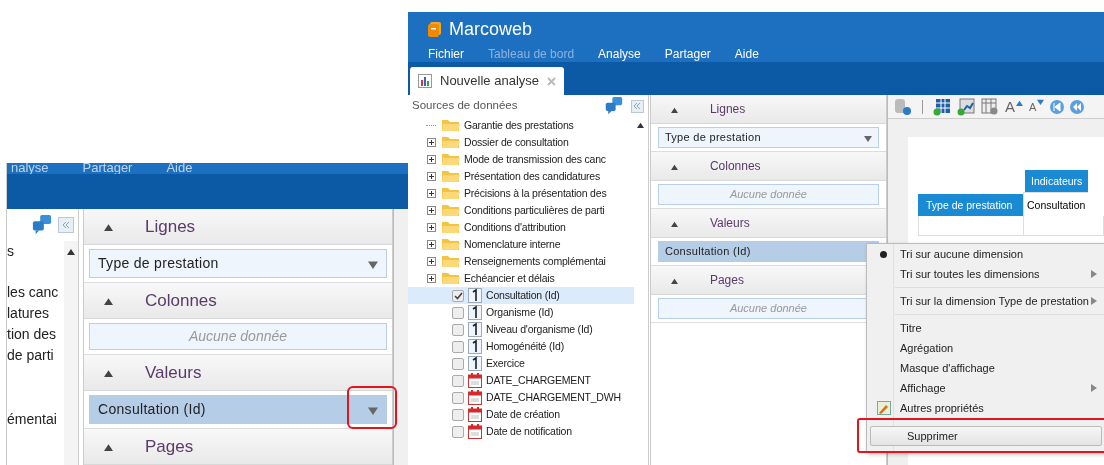  I want to click on first-page-icon, so click(1057, 106).